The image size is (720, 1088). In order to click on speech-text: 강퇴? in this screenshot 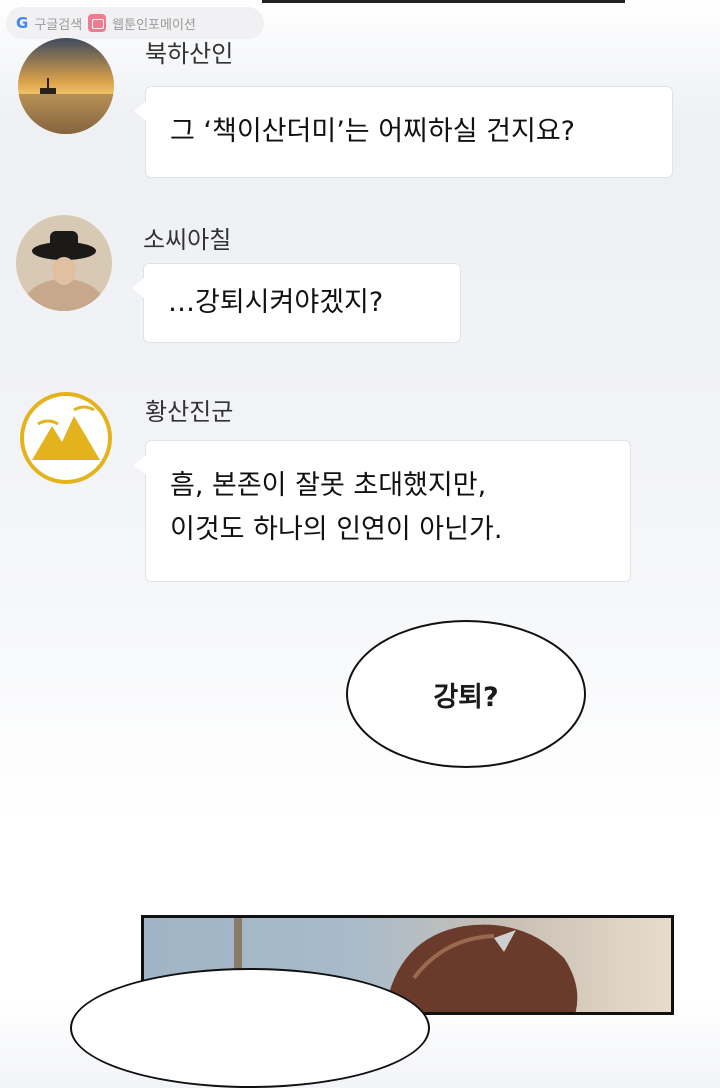, I will do `click(466, 697)`.